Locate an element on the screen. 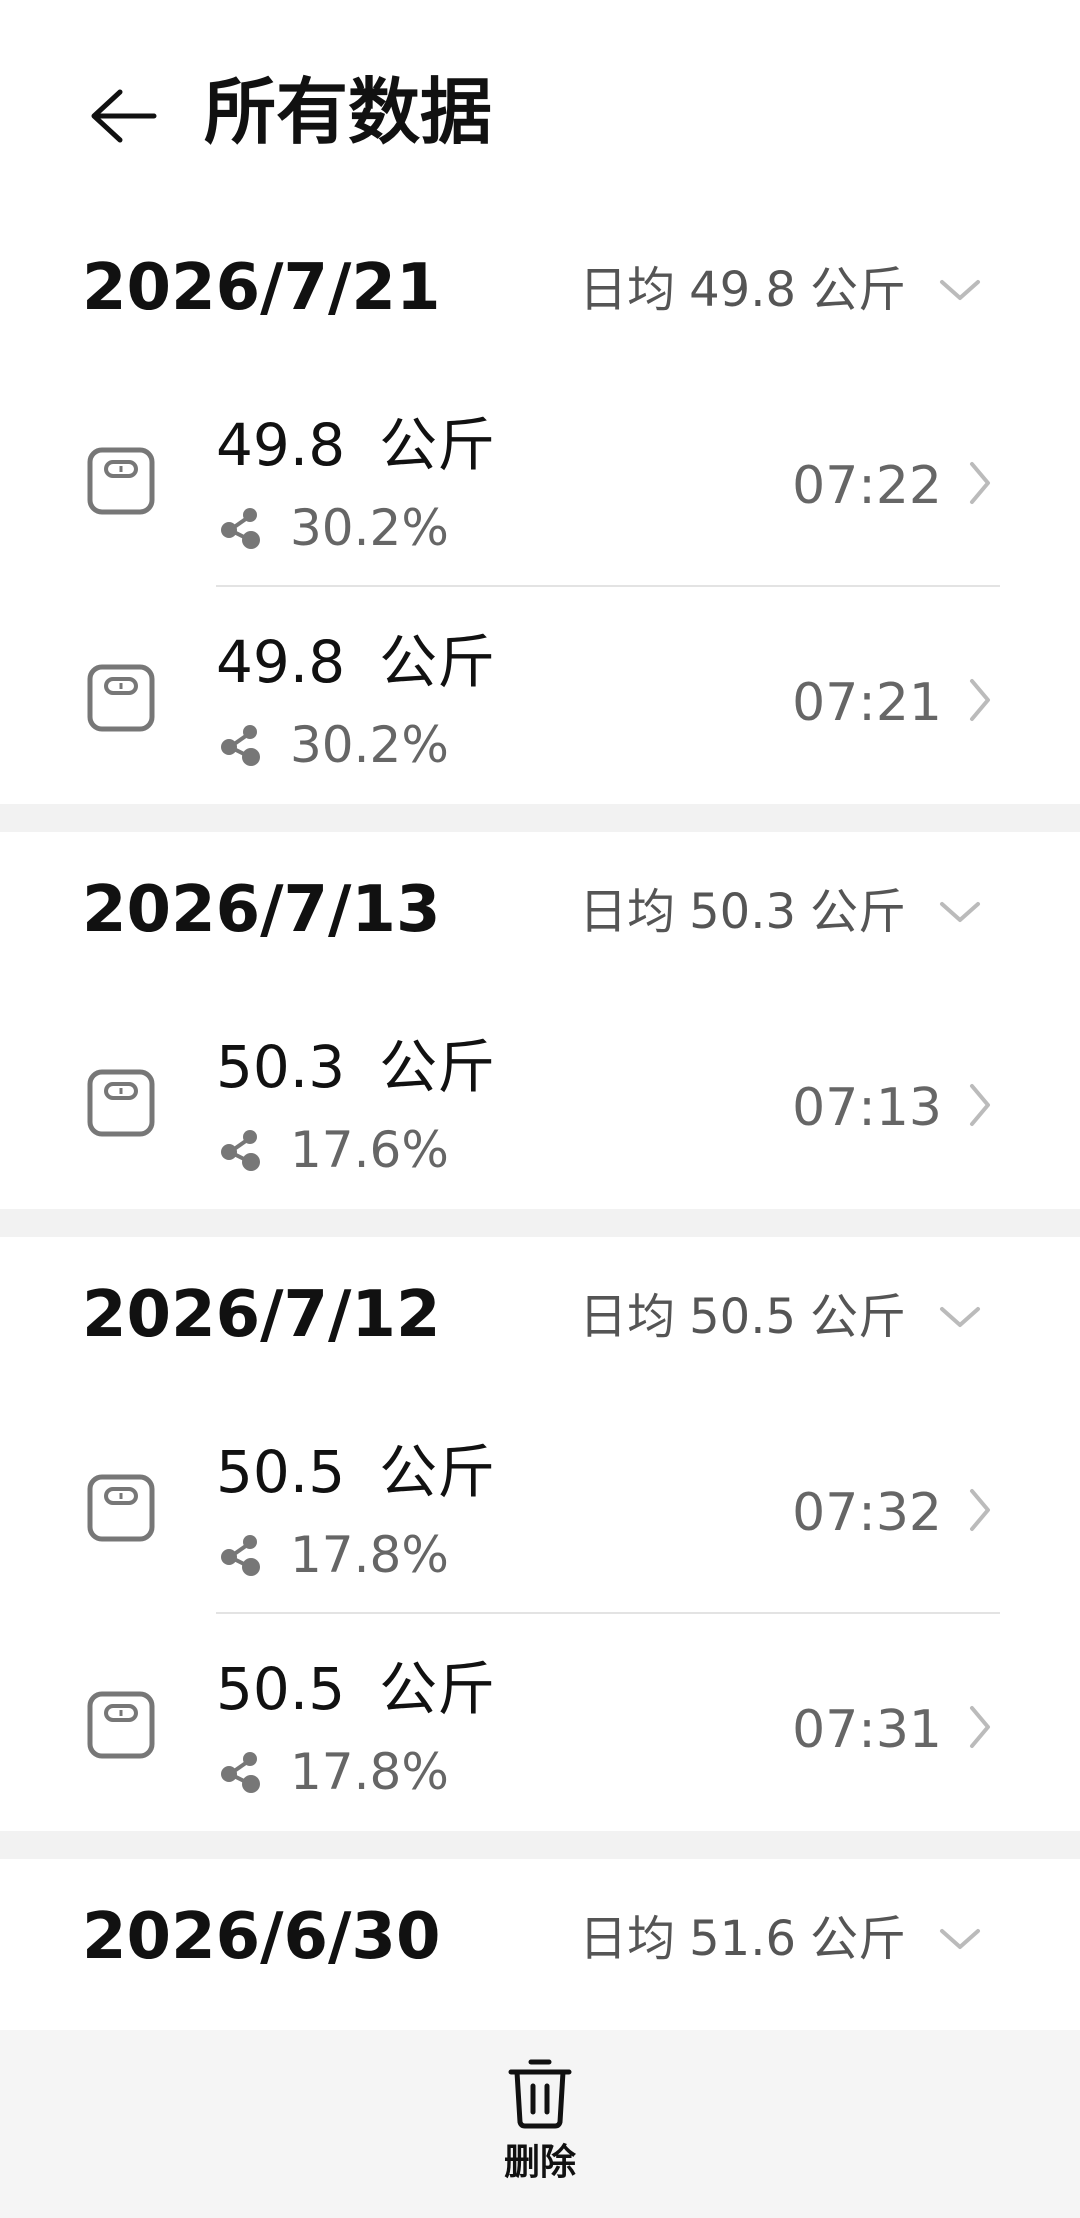  daily-average: 日均 51.6 公斤 is located at coordinates (742, 1939).